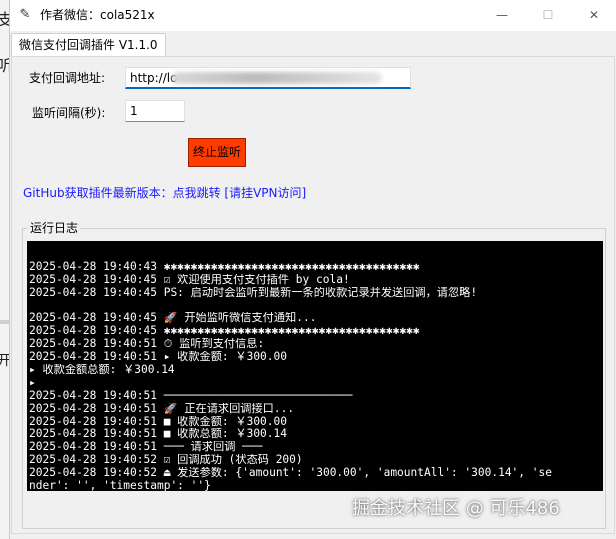 This screenshot has height=539, width=616. I want to click on log-line: 2025-04-28 19:40:51 ▸ 收款金额: ￥300.00, so click(158, 357).